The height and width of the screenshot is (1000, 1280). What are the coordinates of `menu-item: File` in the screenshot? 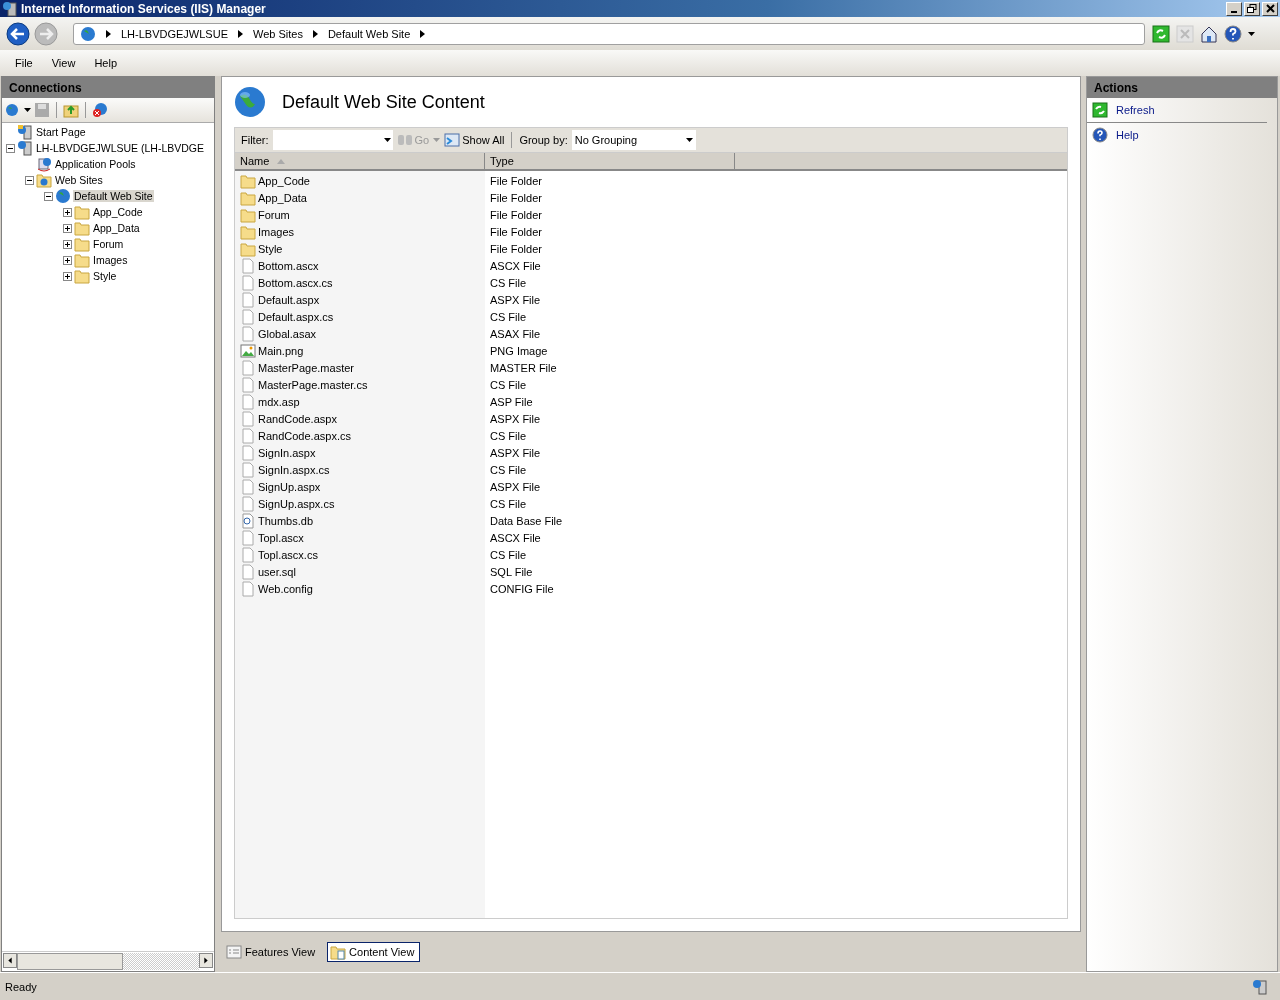 It's located at (24, 63).